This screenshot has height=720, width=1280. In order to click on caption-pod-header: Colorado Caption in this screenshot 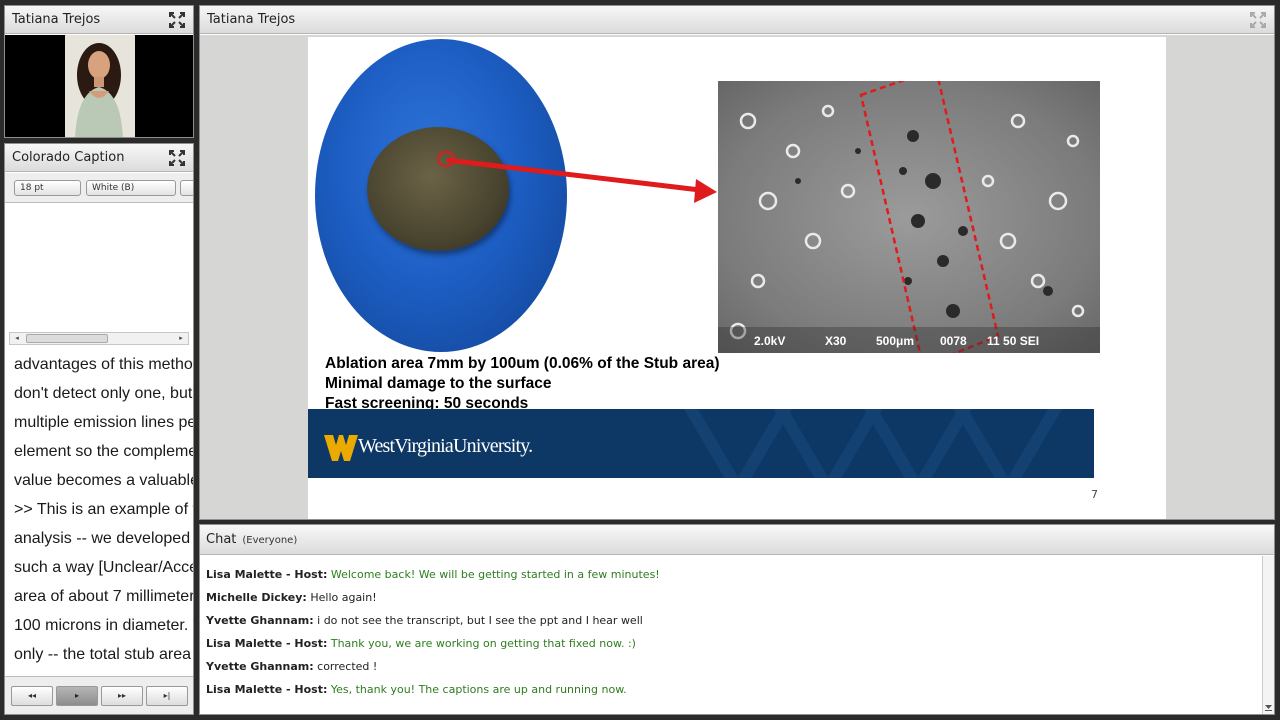, I will do `click(99, 158)`.